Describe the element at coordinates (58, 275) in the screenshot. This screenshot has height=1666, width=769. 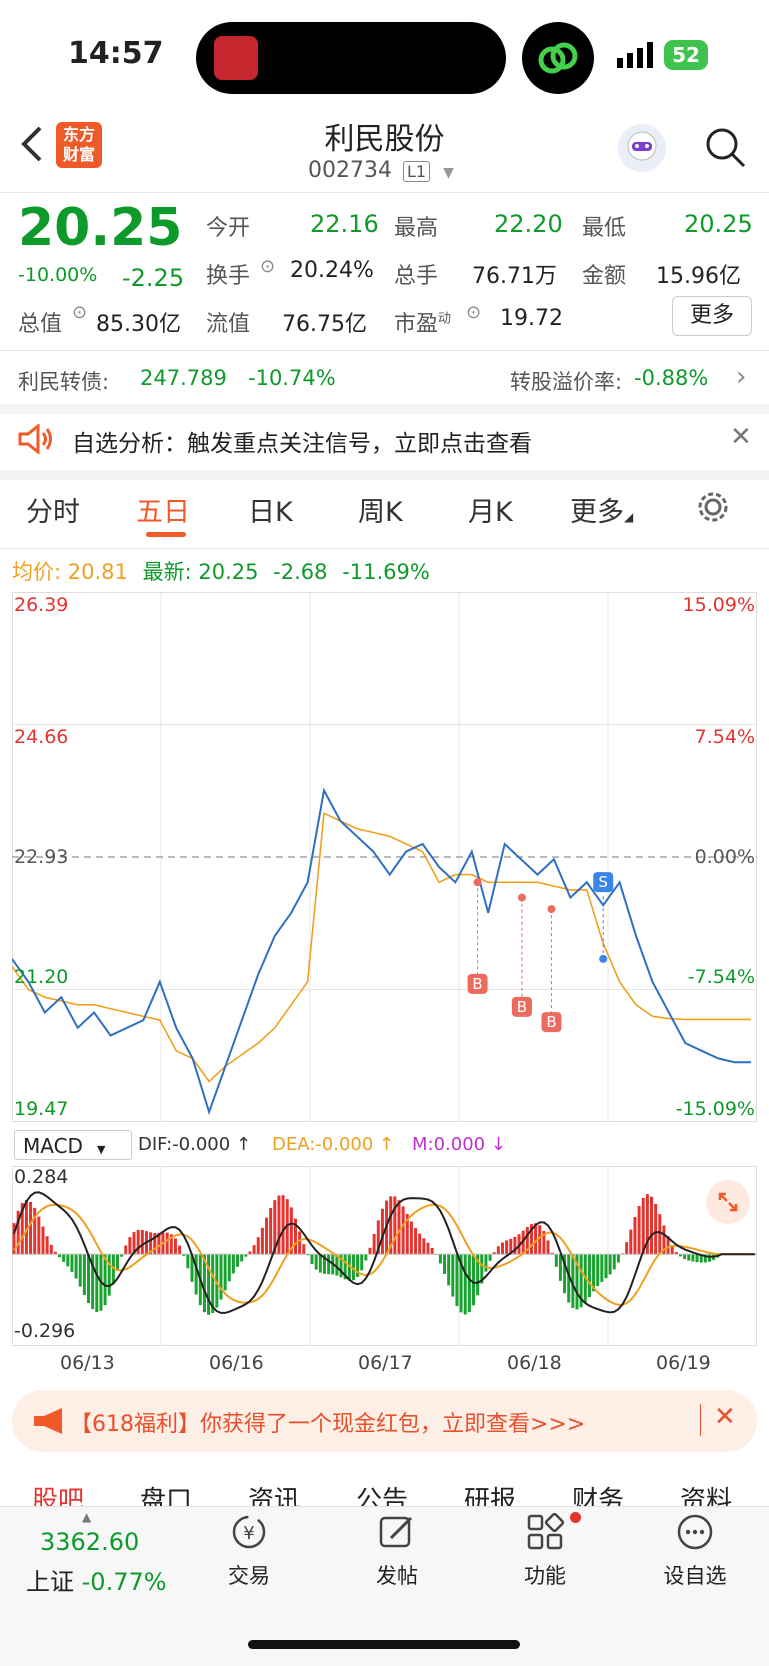
I see `change-pct: -10.00%` at that location.